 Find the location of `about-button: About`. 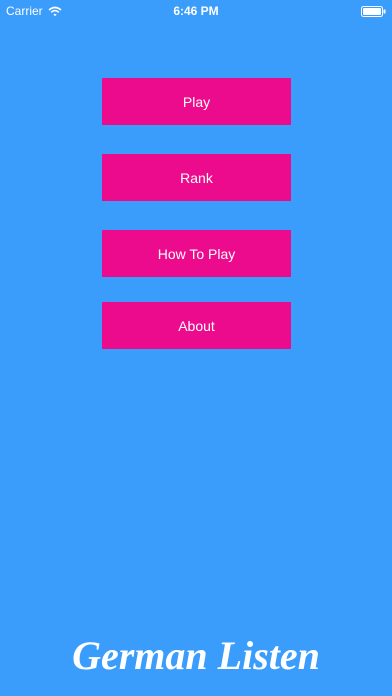

about-button: About is located at coordinates (196, 325).